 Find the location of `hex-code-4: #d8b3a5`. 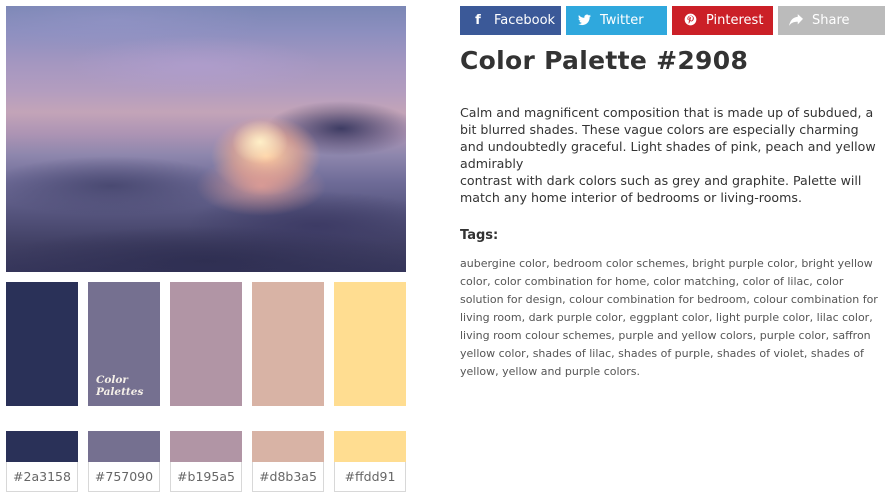

hex-code-4: #d8b3a5 is located at coordinates (288, 477).